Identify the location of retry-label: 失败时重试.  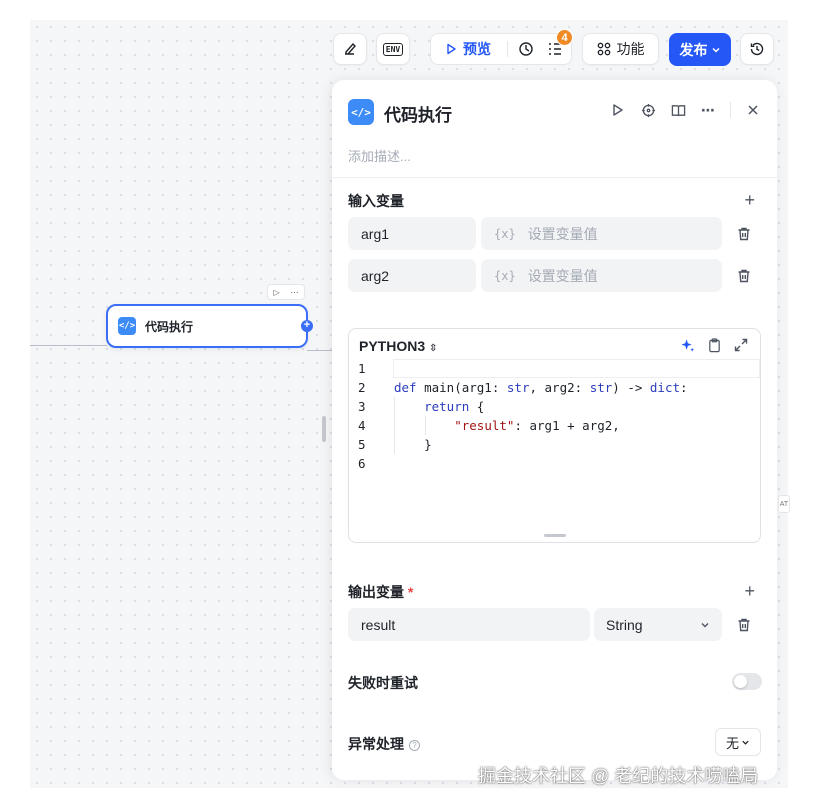
(383, 683).